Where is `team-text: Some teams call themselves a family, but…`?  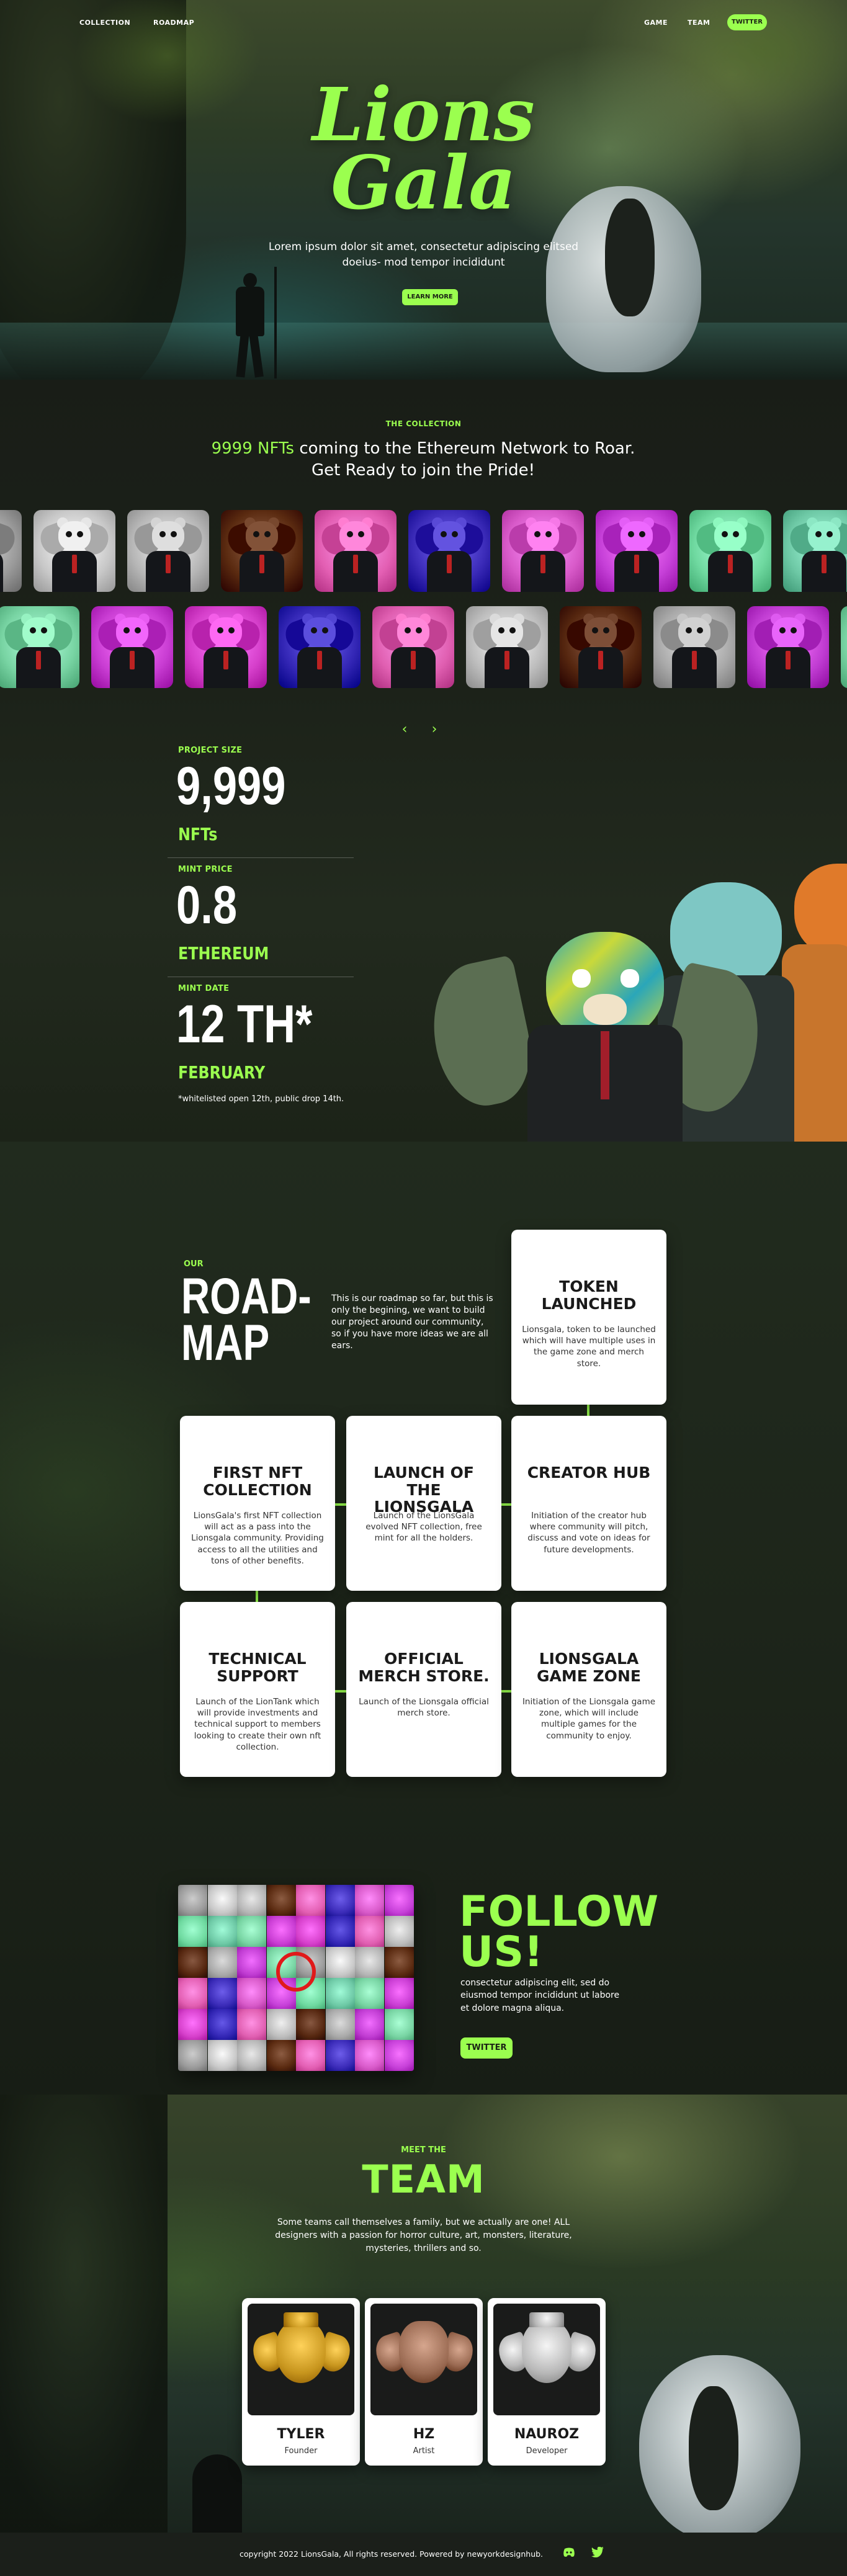
team-text: Some teams call themselves a family, but… is located at coordinates (423, 2235).